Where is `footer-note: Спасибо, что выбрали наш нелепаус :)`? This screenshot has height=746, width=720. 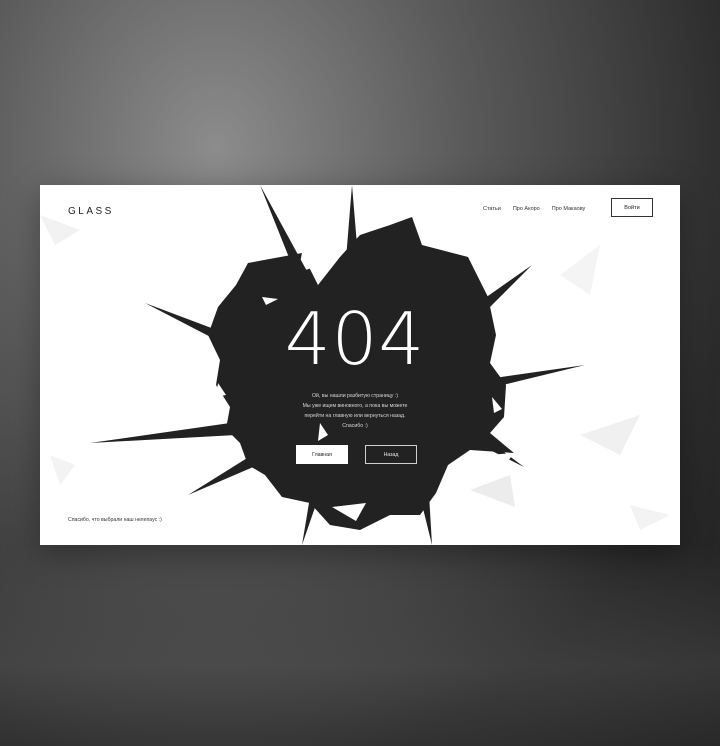 footer-note: Спасибо, что выбрали наш нелепаус :) is located at coordinates (115, 520).